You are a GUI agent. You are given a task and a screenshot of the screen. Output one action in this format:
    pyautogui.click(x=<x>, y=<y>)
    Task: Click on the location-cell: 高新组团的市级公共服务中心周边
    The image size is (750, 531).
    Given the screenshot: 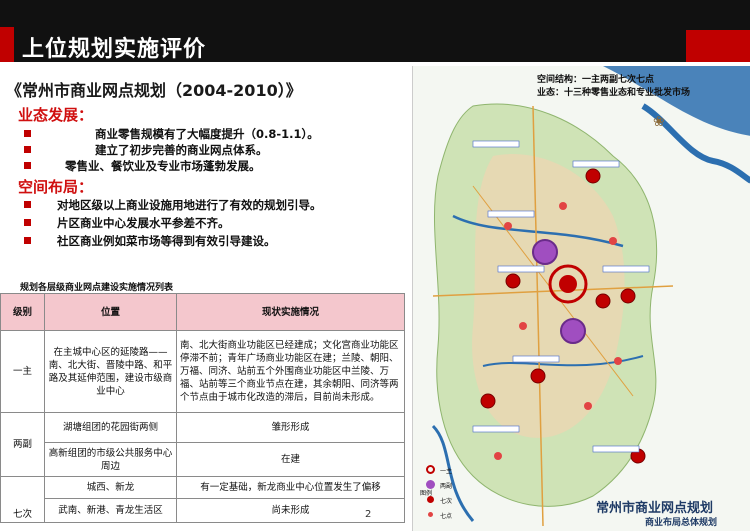 What is the action you would take?
    pyautogui.click(x=110, y=459)
    